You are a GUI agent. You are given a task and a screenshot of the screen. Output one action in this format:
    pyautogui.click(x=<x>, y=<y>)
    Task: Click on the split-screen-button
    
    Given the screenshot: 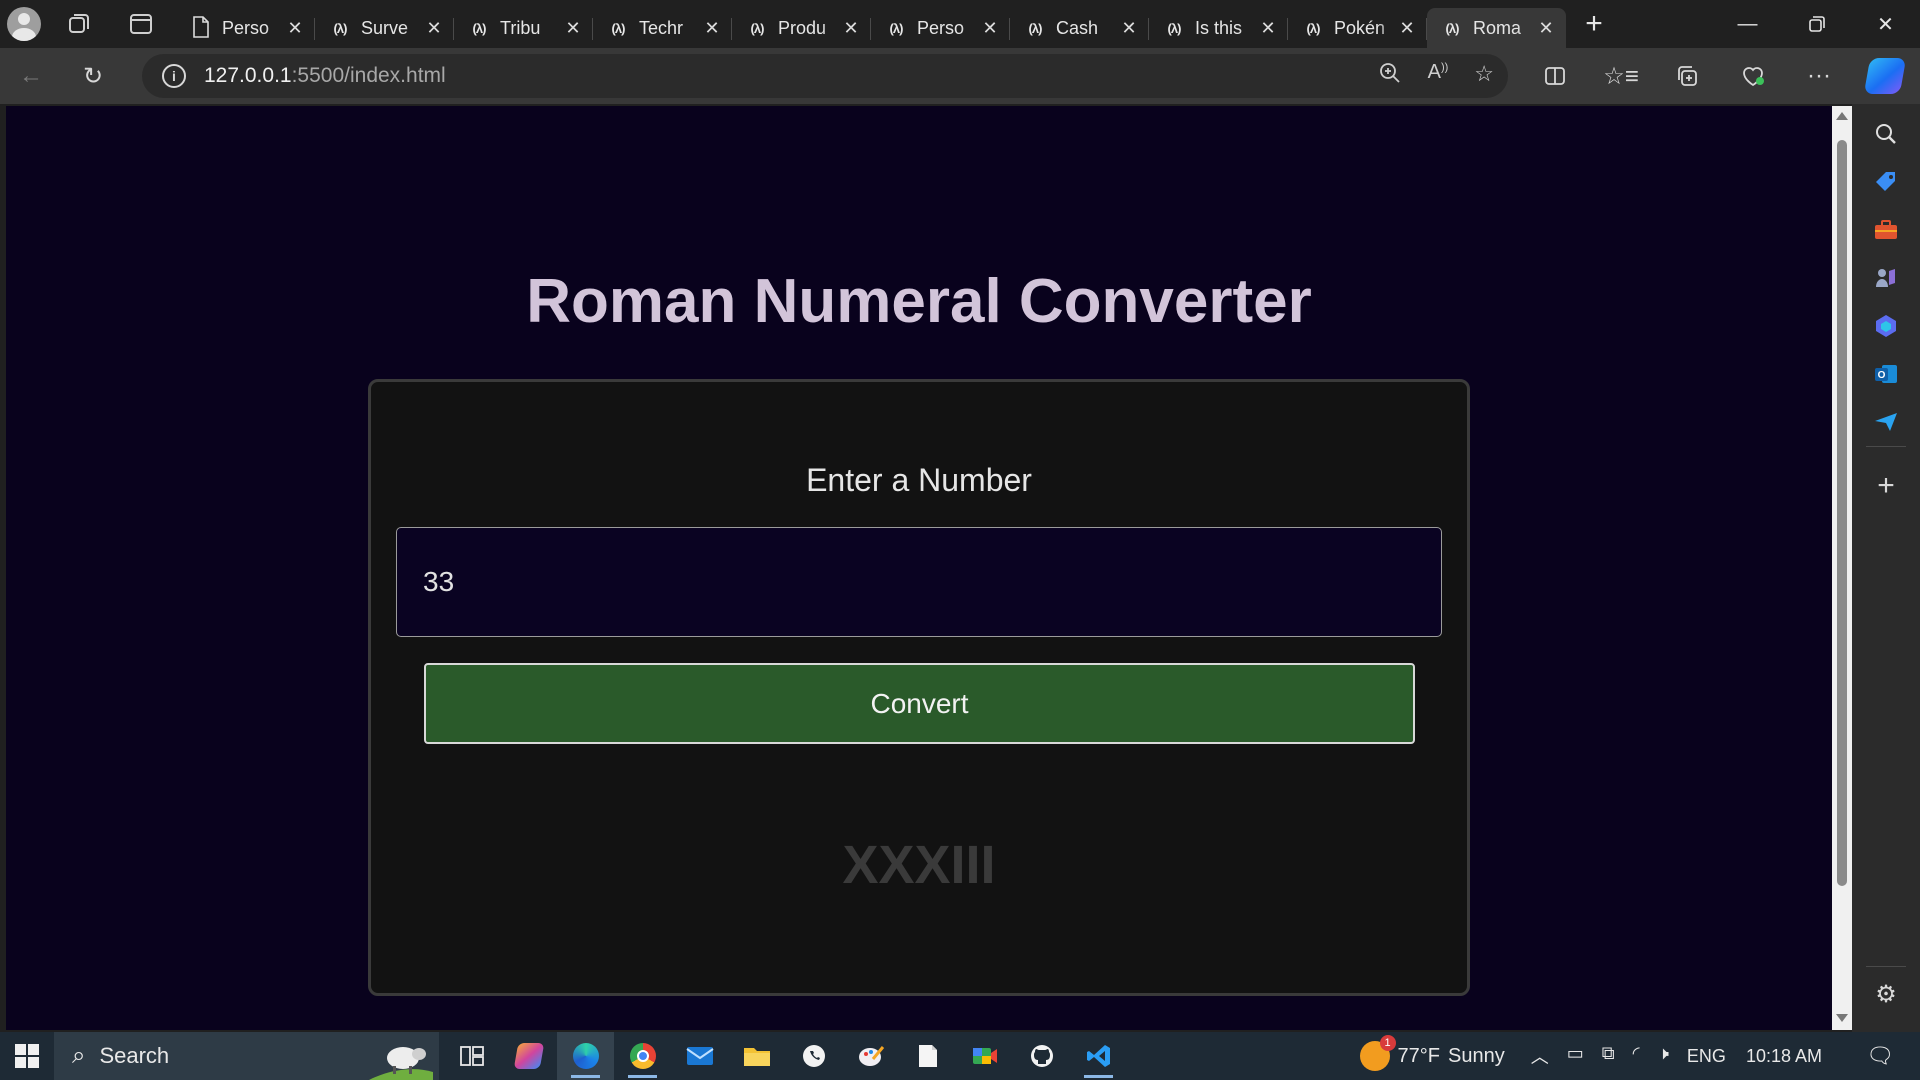 What is the action you would take?
    pyautogui.click(x=1555, y=76)
    